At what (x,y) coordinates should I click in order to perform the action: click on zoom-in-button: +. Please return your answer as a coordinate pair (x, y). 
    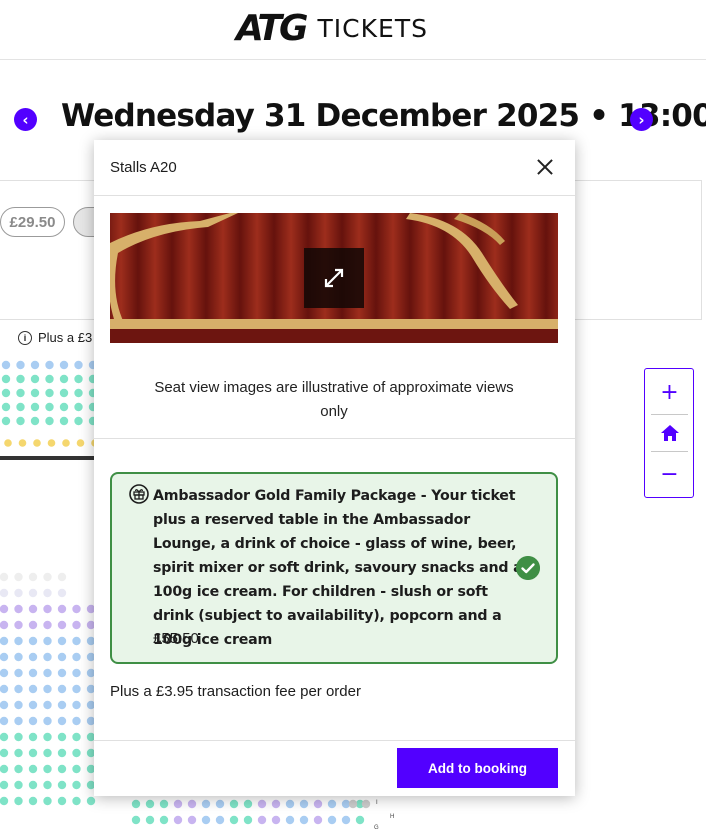
    Looking at the image, I should click on (669, 392).